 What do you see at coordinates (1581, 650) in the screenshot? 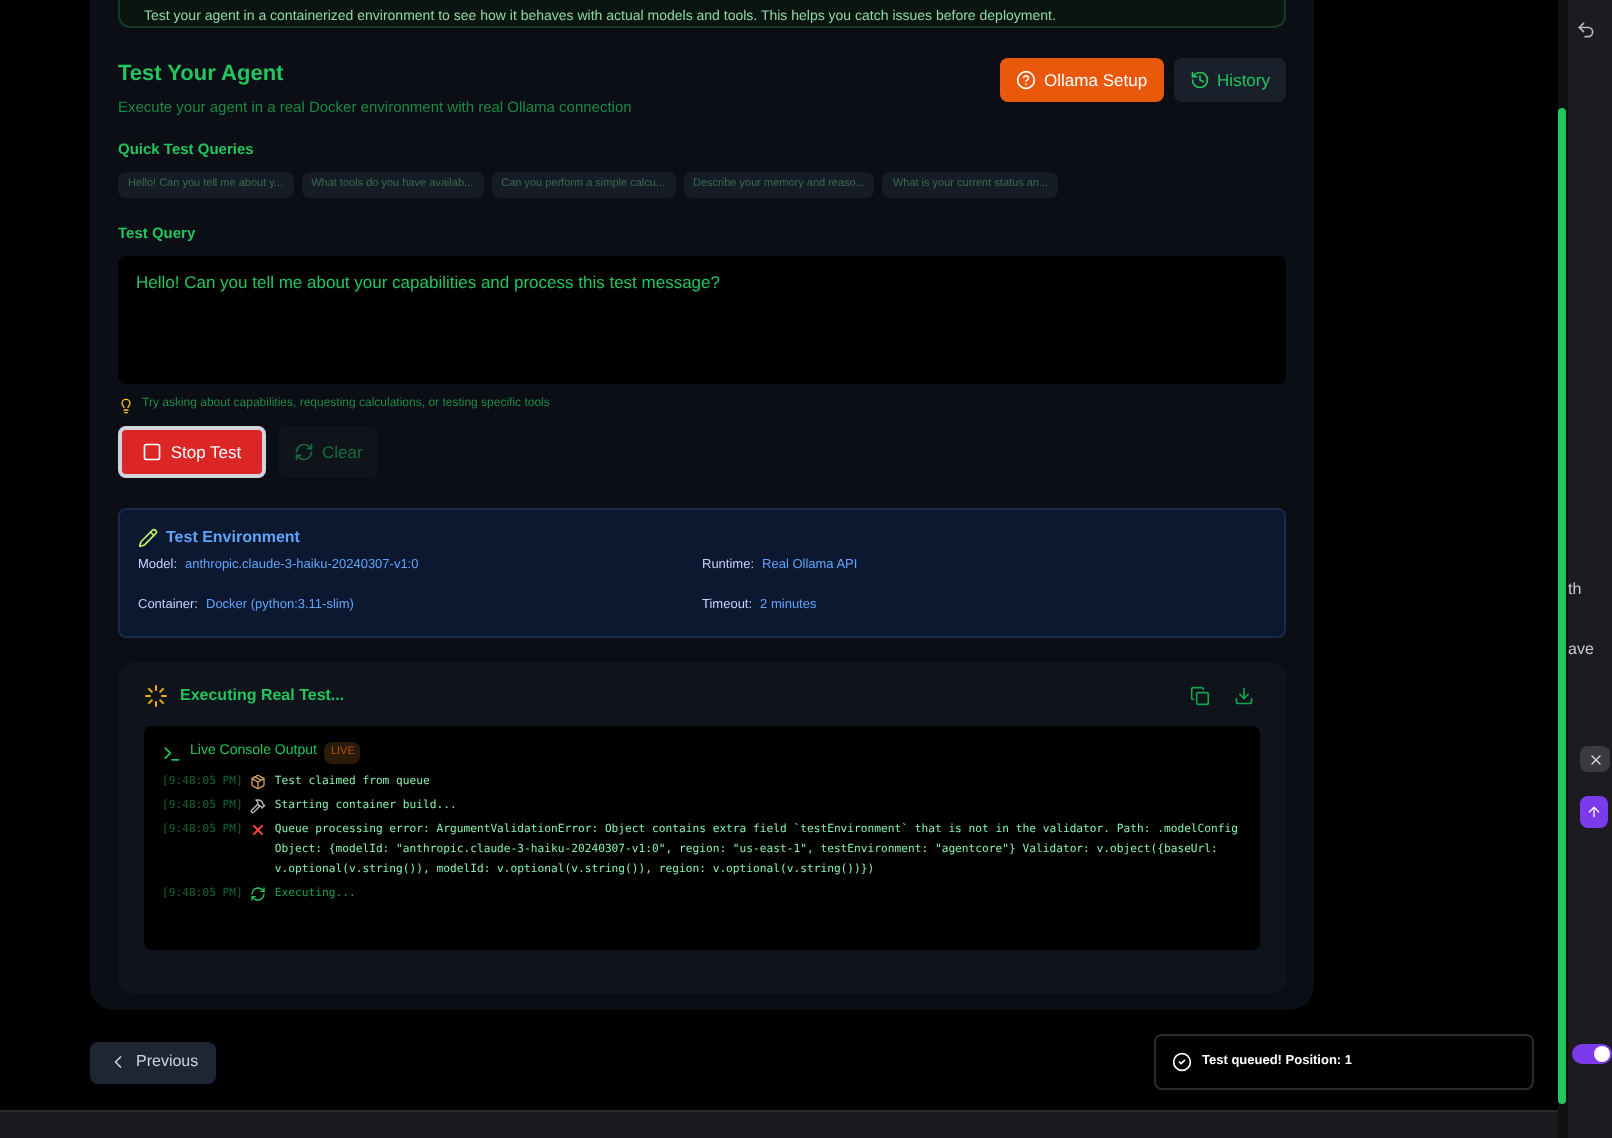
I see `side-text: ave` at bounding box center [1581, 650].